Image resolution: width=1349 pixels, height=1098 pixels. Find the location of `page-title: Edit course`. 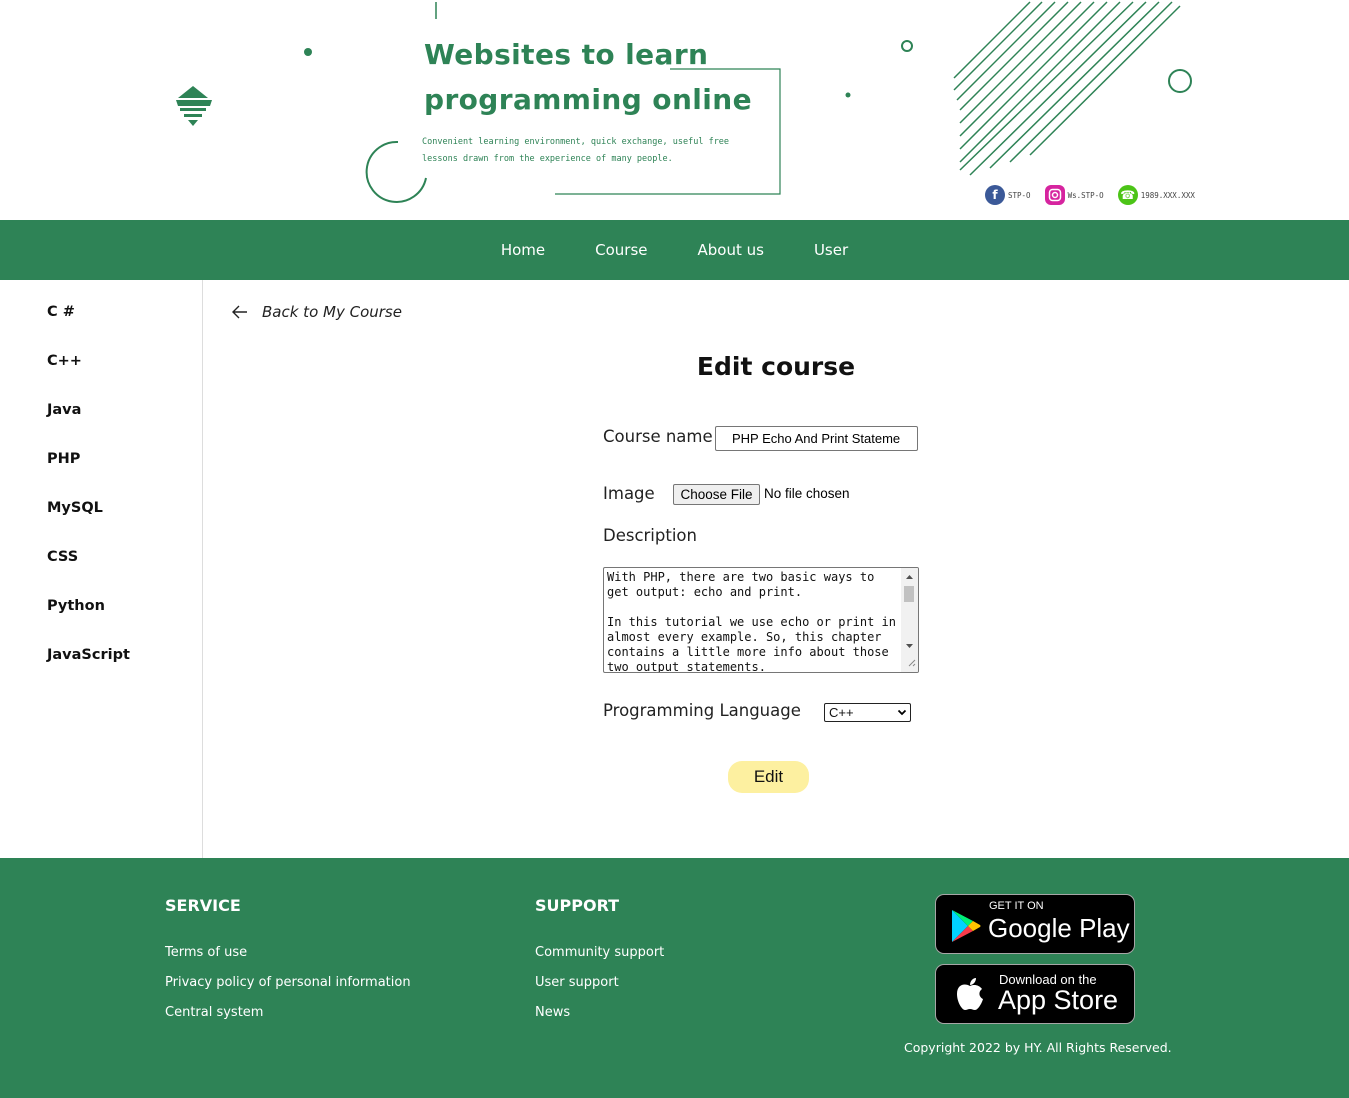

page-title: Edit course is located at coordinates (776, 366).